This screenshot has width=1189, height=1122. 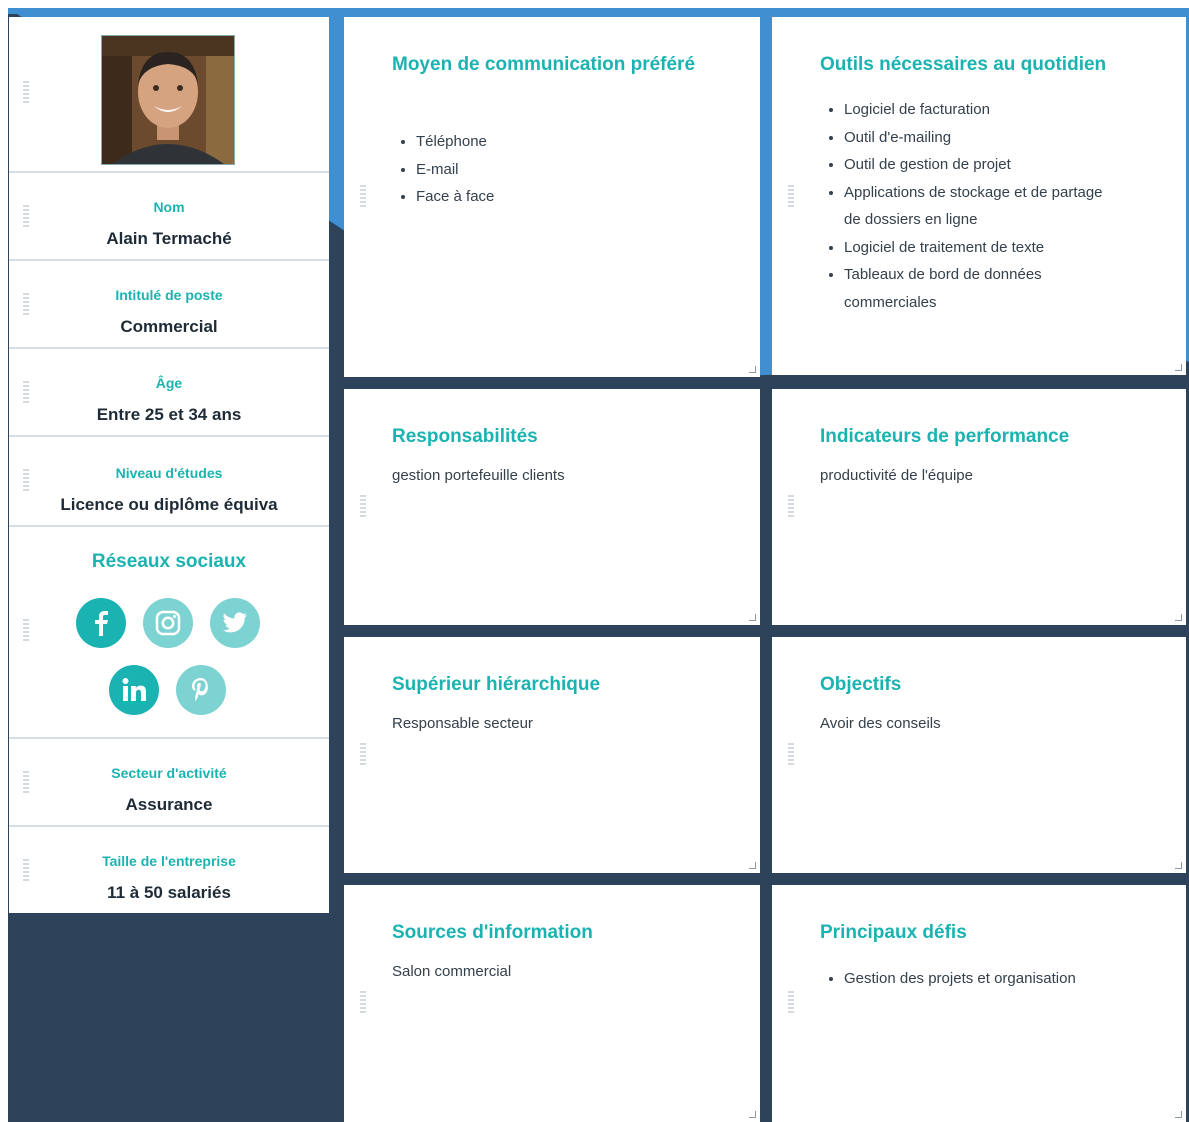 What do you see at coordinates (455, 197) in the screenshot?
I see `list-item: Face à face` at bounding box center [455, 197].